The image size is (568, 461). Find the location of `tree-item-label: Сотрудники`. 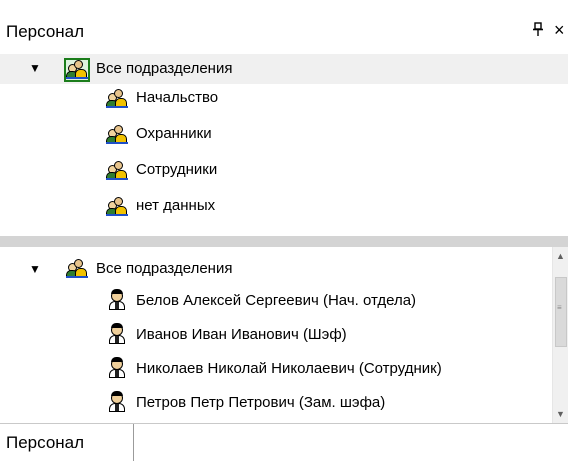

tree-item-label: Сотрудники is located at coordinates (177, 169).